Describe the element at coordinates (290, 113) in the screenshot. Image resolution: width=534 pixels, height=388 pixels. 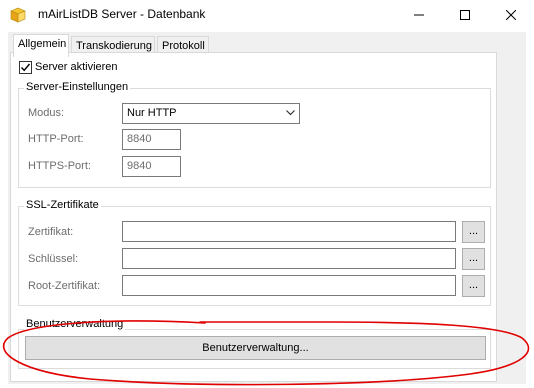
I see `chevron-down-icon` at that location.